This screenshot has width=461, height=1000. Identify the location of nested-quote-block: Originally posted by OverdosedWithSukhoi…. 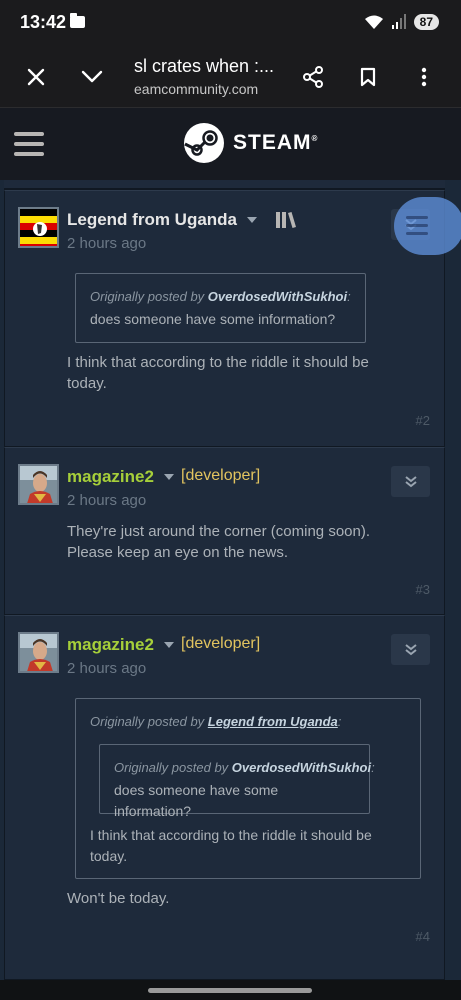
(237, 781).